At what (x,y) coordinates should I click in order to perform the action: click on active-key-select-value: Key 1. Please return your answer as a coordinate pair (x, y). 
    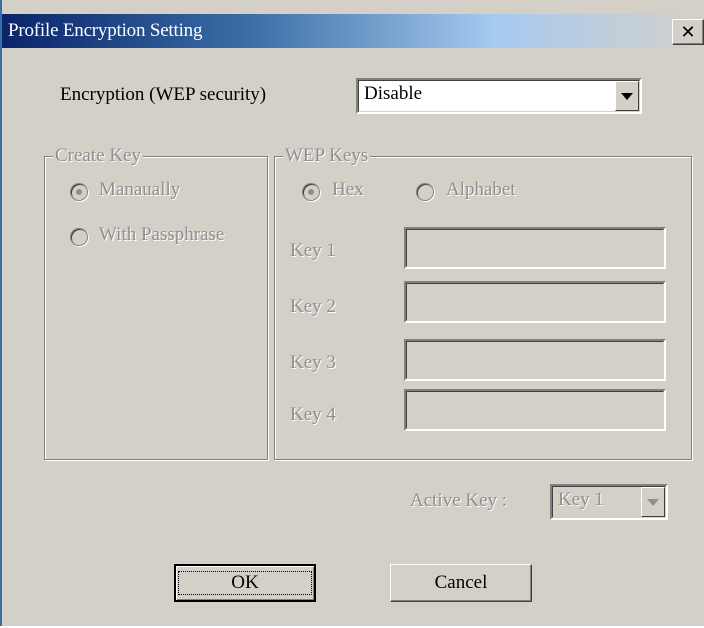
    Looking at the image, I should click on (581, 499).